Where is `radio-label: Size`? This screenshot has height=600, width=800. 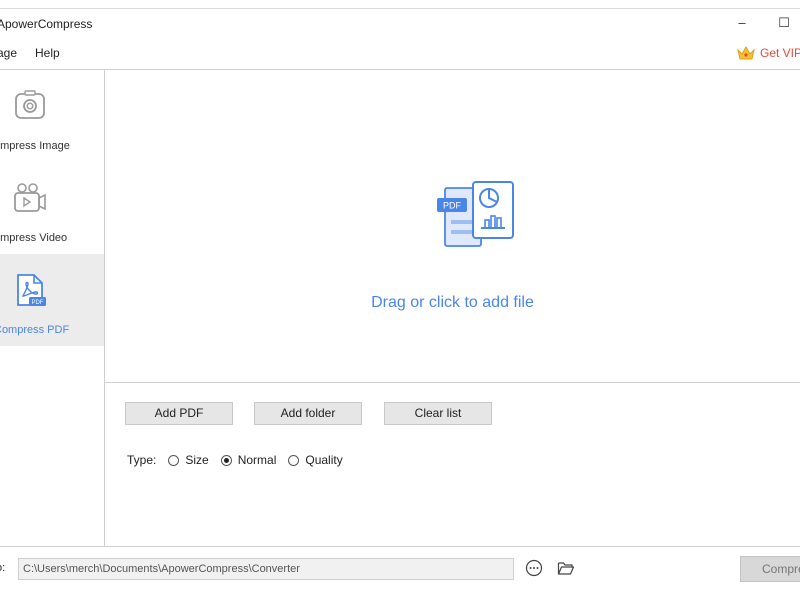
radio-label: Size is located at coordinates (197, 460).